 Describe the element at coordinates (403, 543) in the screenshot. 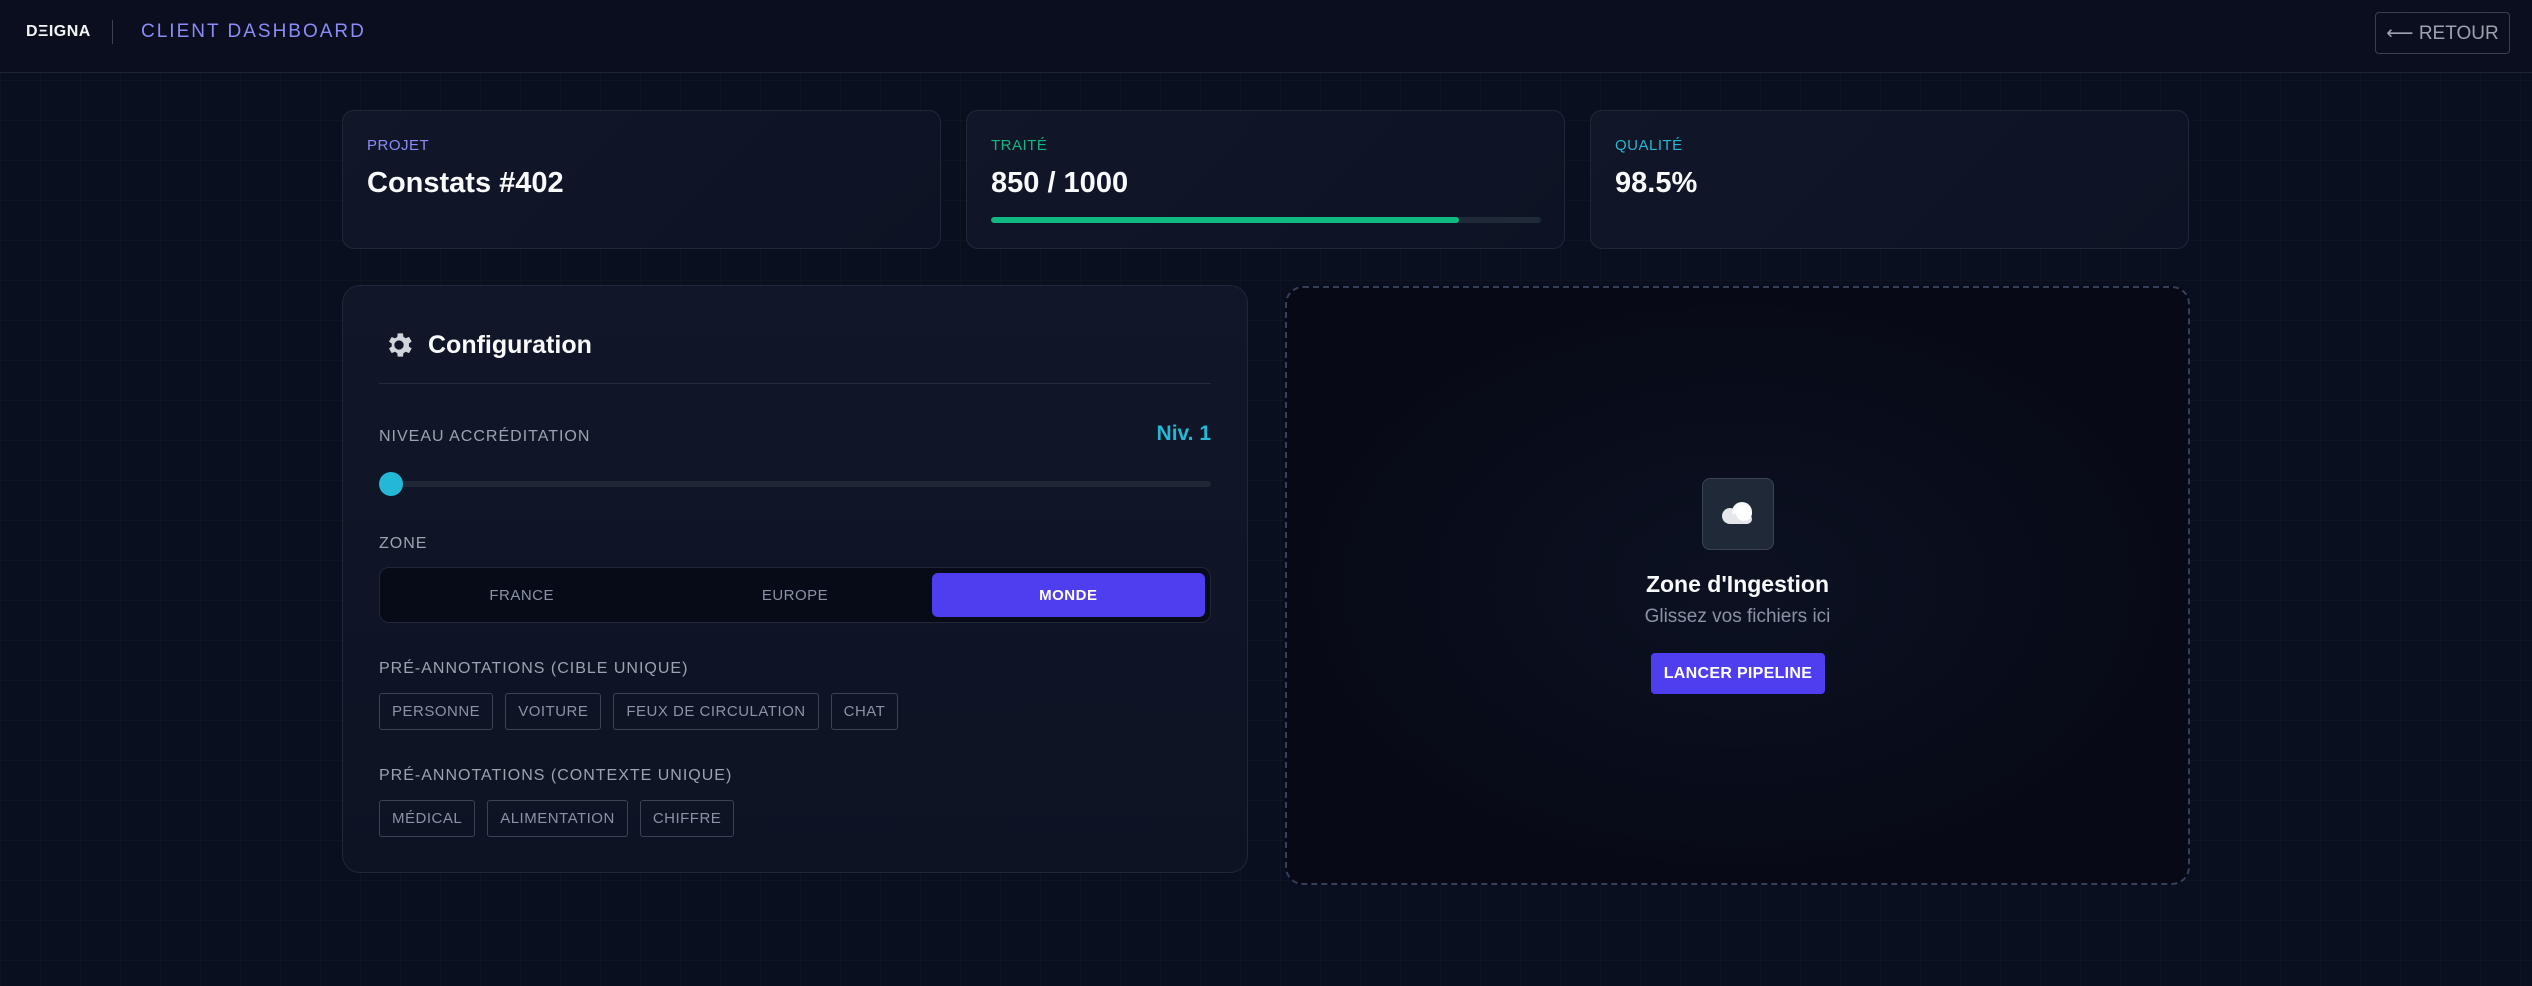

I see `zone-label: ZONE` at that location.